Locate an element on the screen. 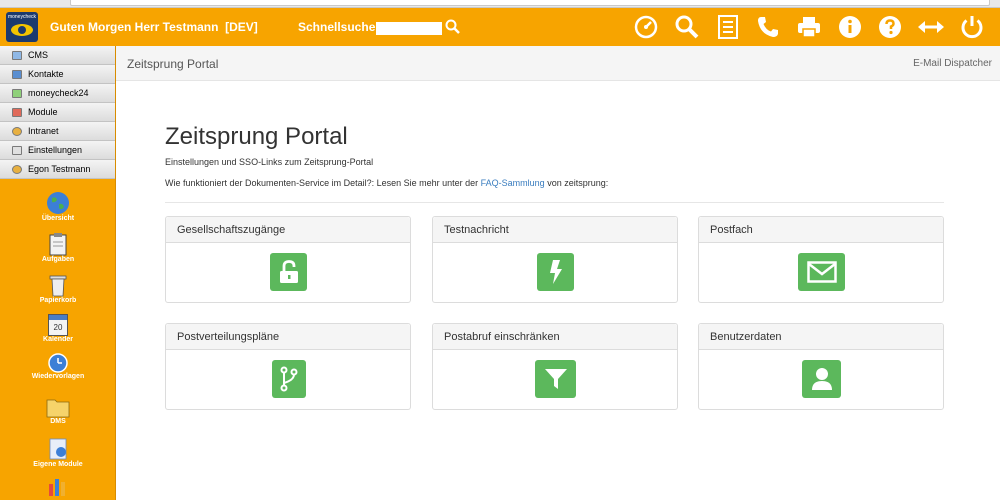 Image resolution: width=1000 pixels, height=500 pixels. envelope-icon is located at coordinates (821, 272).